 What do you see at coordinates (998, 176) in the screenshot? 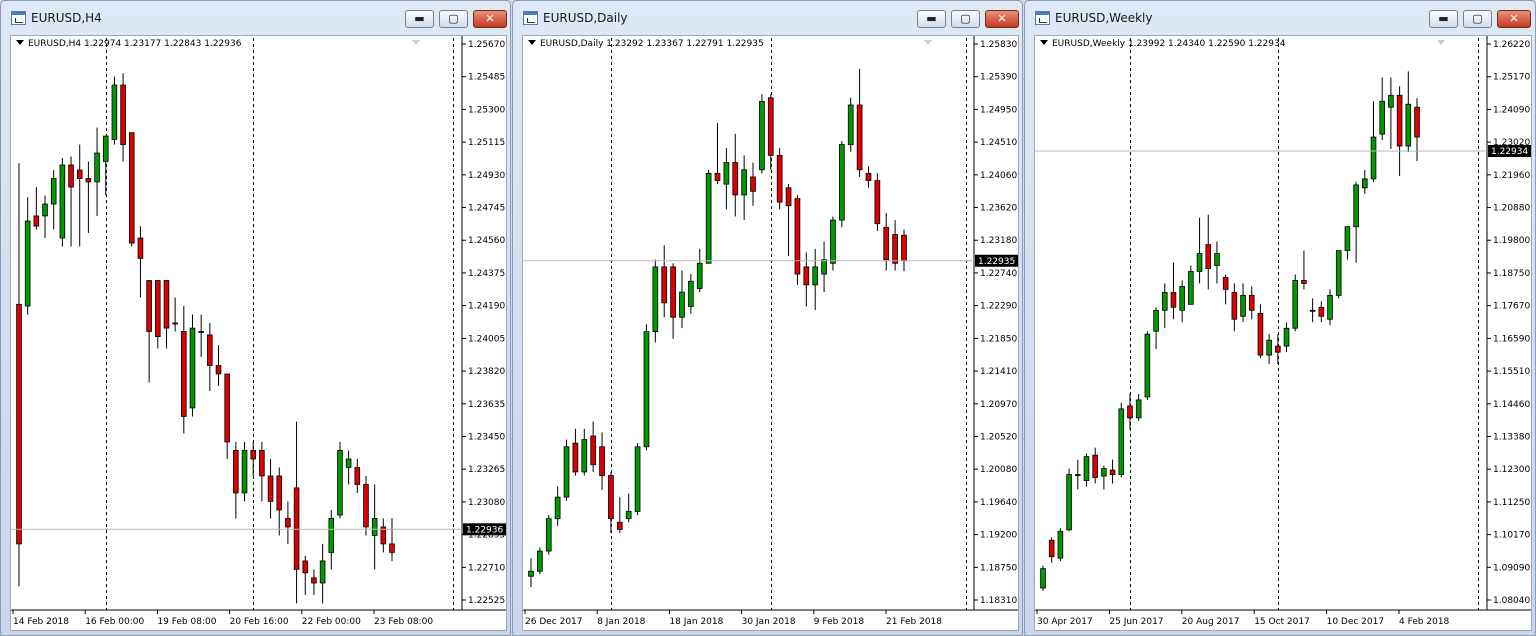
I see `price-tick-label: 1.24060` at bounding box center [998, 176].